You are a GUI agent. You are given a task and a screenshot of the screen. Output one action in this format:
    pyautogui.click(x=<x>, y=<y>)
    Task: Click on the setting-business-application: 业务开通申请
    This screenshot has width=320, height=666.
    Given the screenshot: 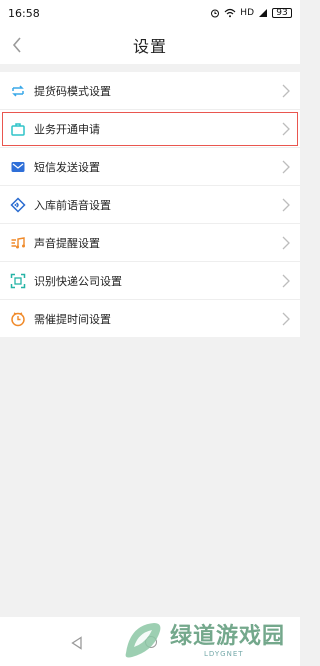 What is the action you would take?
    pyautogui.click(x=150, y=129)
    